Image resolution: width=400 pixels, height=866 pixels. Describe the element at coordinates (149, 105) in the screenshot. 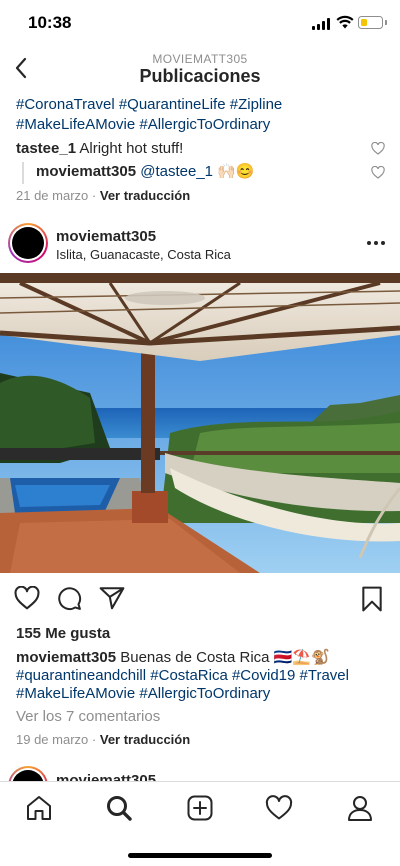

I see `prev-hashtags-line1: #CoronaTravel #QuarantineLife #Zipline` at that location.